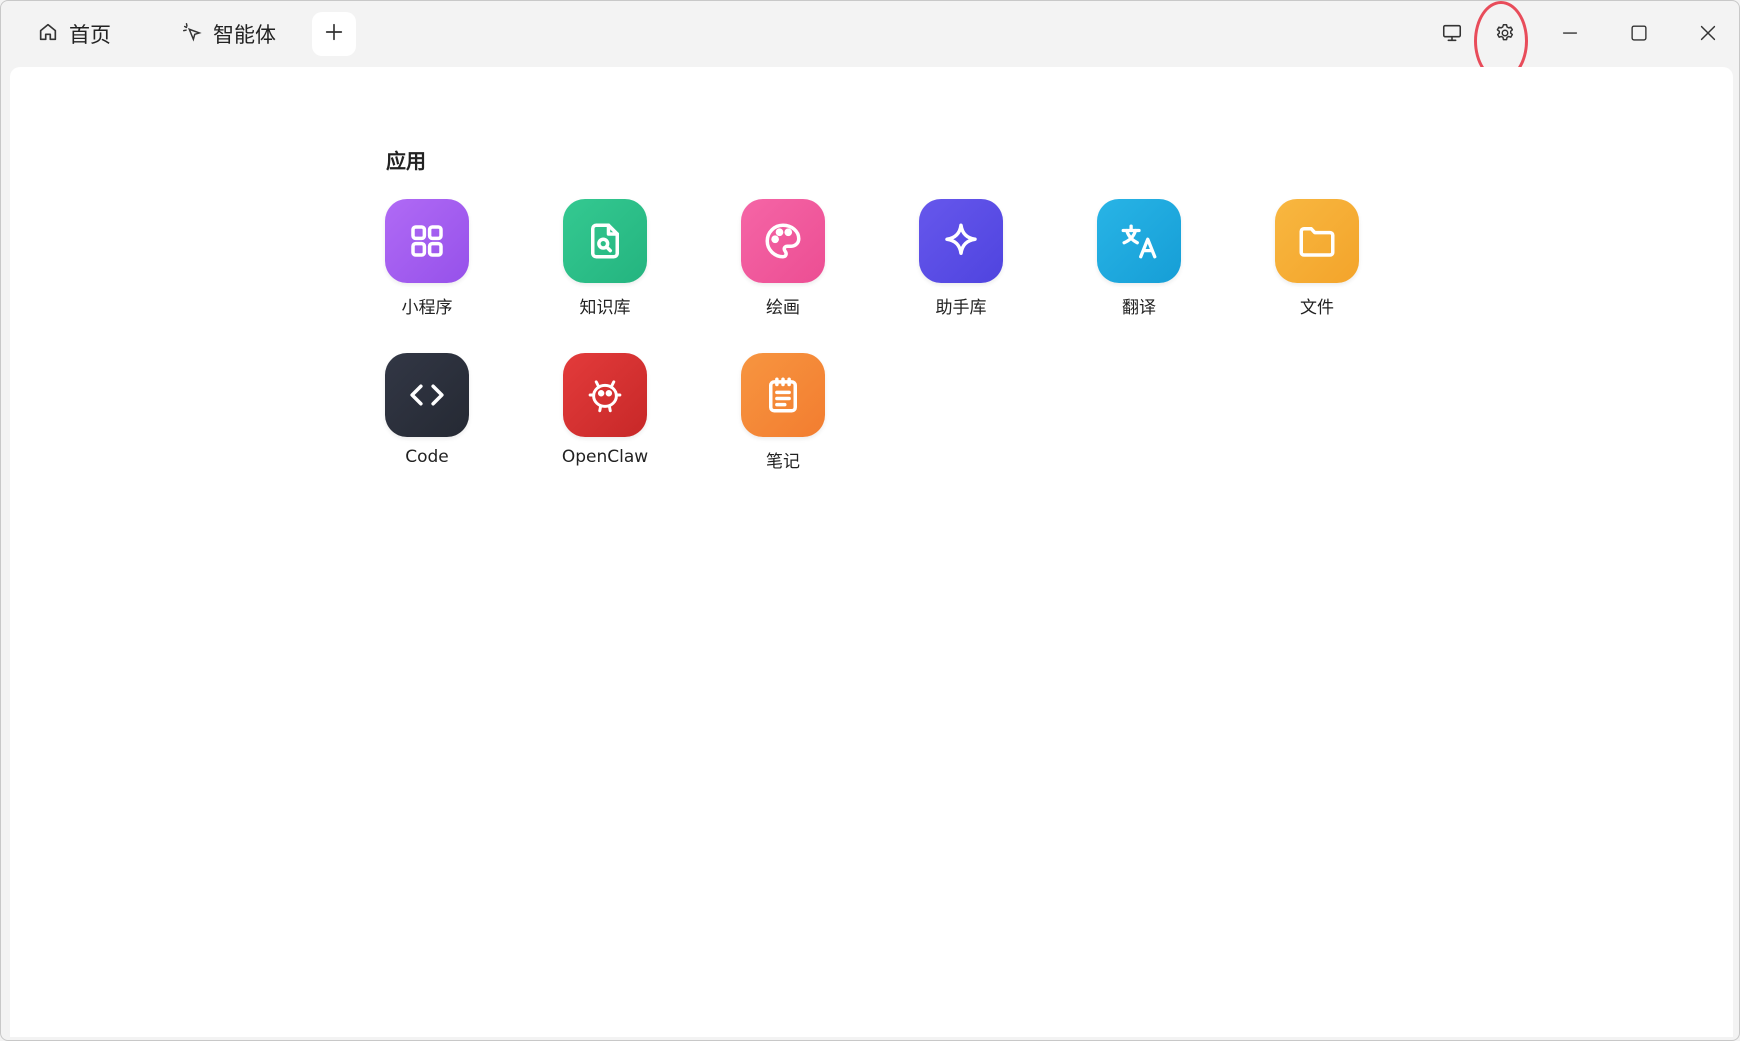 The height and width of the screenshot is (1041, 1740). I want to click on maximize-icon, so click(1639, 35).